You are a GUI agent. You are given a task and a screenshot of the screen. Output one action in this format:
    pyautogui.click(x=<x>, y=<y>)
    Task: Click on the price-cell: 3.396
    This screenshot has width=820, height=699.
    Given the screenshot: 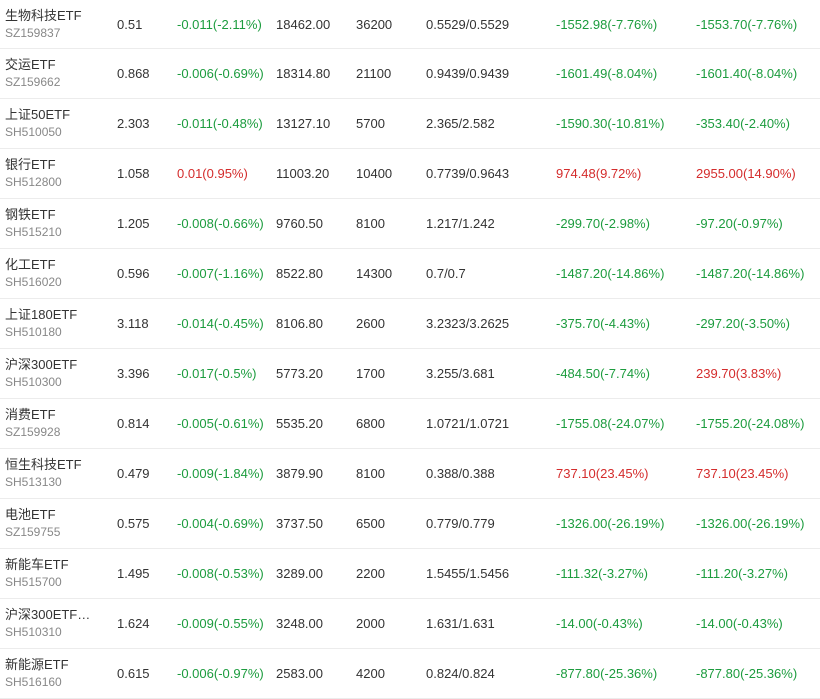 What is the action you would take?
    pyautogui.click(x=133, y=373)
    